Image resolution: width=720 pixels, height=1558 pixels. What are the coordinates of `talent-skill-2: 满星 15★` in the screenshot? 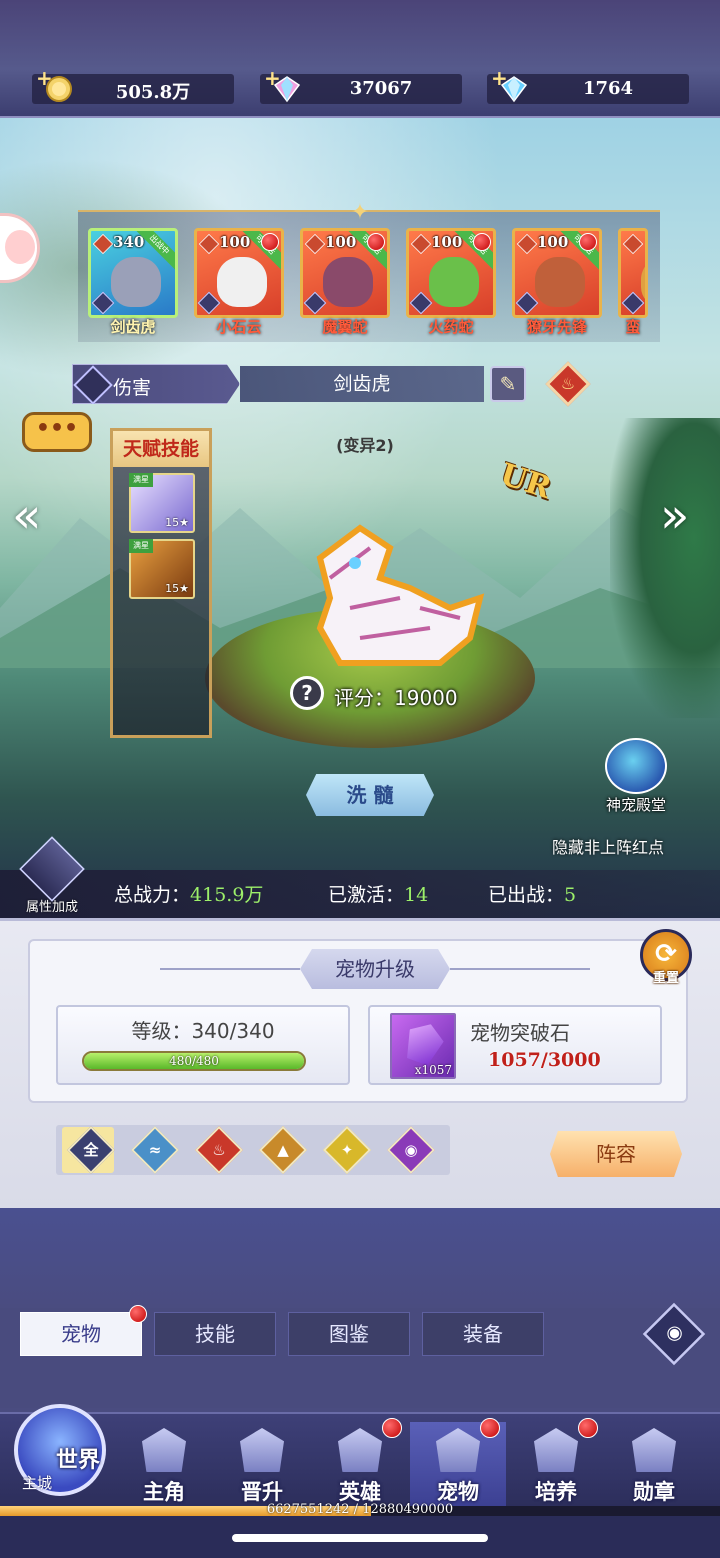 It's located at (162, 569).